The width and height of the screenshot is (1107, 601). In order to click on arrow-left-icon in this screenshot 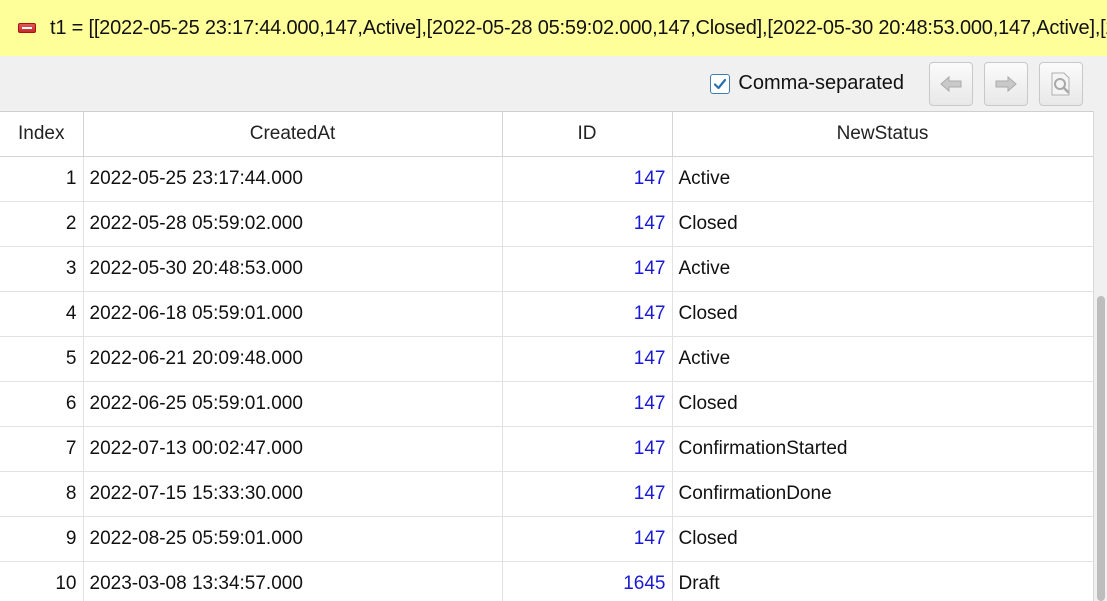, I will do `click(951, 83)`.